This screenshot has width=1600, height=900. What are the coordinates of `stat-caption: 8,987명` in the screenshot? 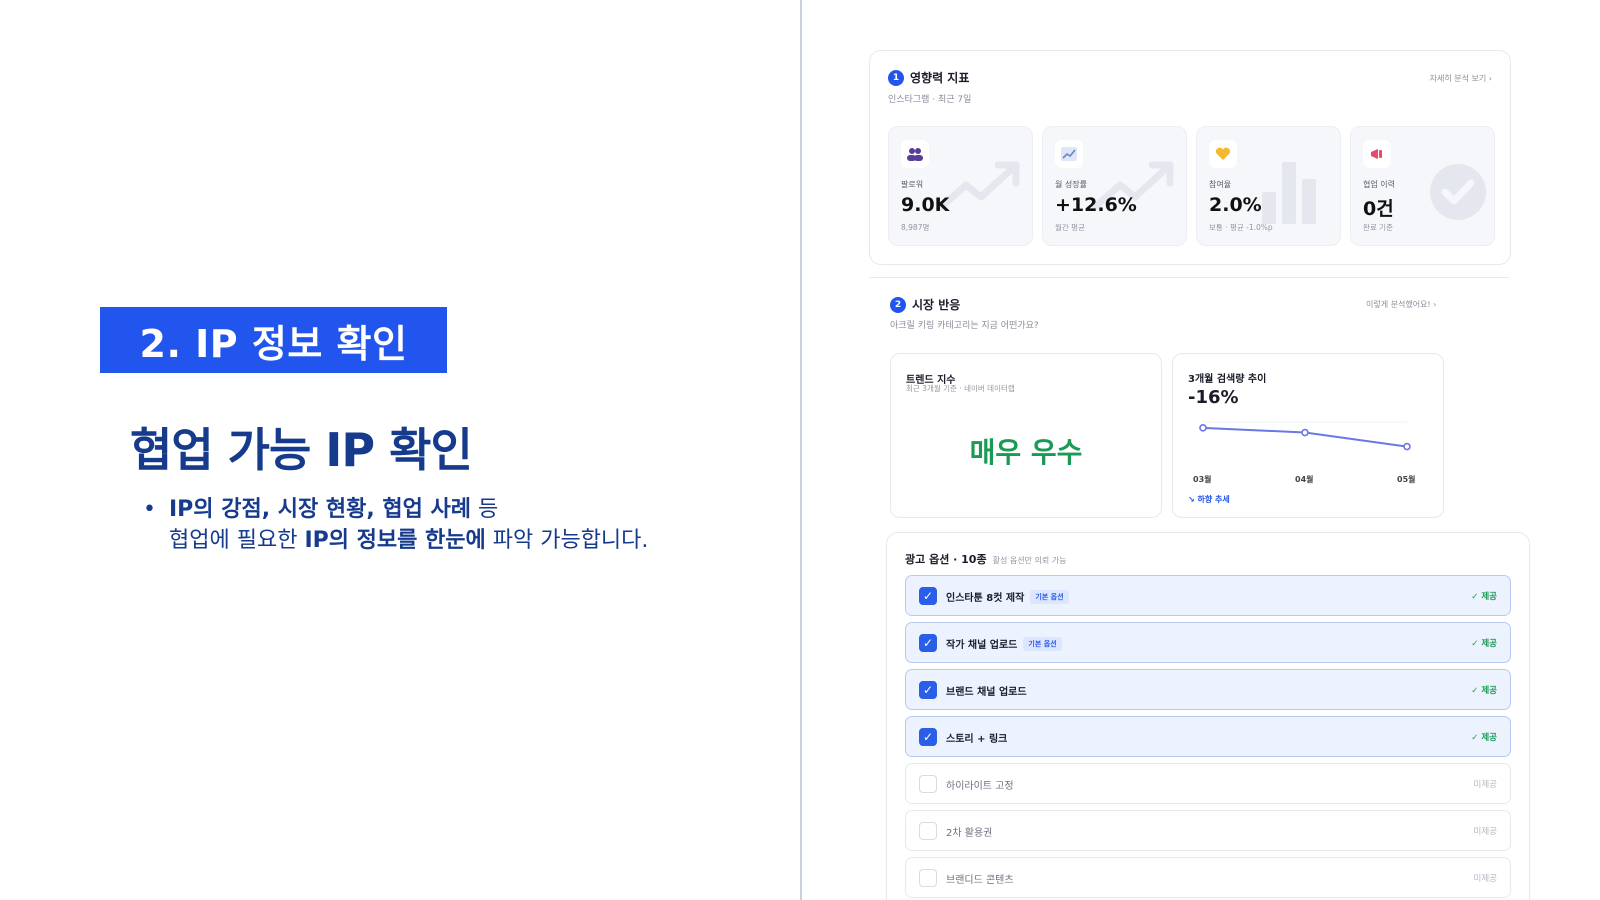 It's located at (915, 227).